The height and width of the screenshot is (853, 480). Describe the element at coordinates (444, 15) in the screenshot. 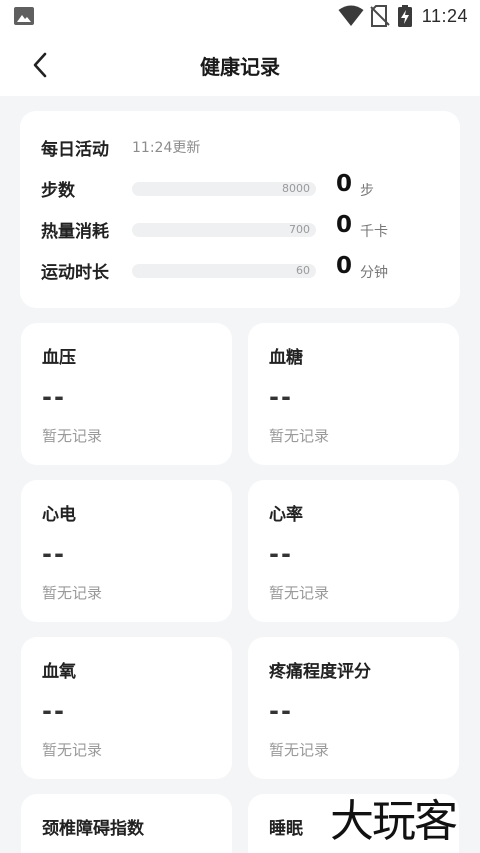

I see `status-time: 11:24` at that location.